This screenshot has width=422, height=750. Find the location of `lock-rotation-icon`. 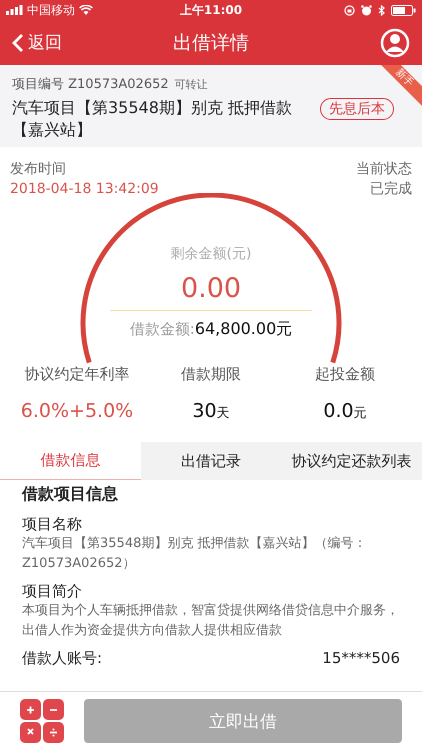

lock-rotation-icon is located at coordinates (349, 10).